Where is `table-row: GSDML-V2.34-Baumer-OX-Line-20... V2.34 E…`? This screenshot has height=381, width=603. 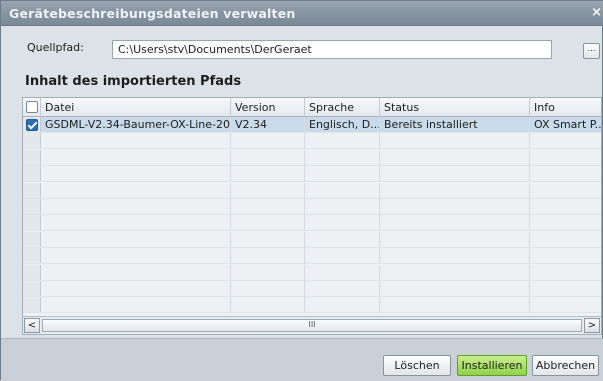
table-row: GSDML-V2.34-Baumer-OX-Line-20... V2.34 E… is located at coordinates (312, 125).